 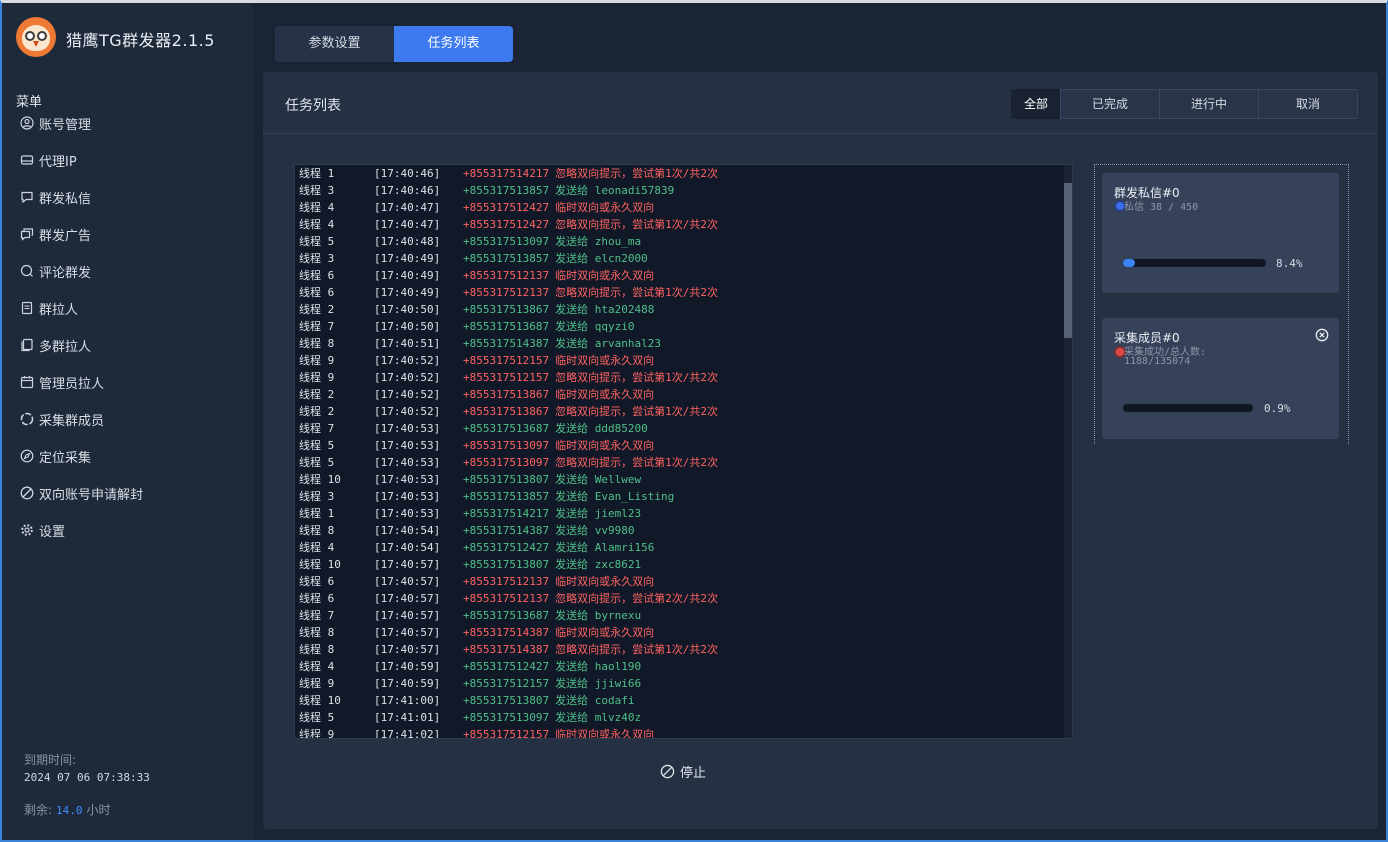 I want to click on log-phone: +855317513857, so click(x=506, y=258).